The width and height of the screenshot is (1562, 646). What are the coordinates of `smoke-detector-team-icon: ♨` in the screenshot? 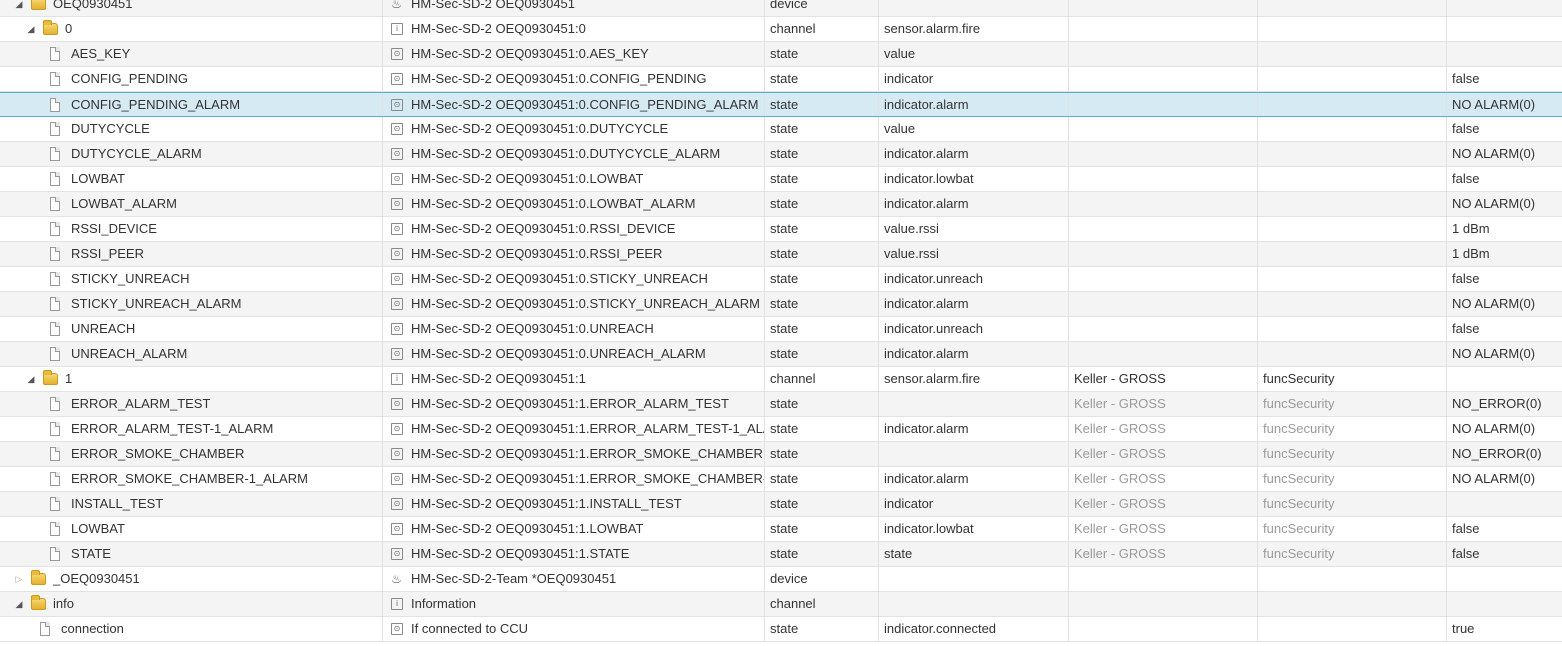 It's located at (396, 579).